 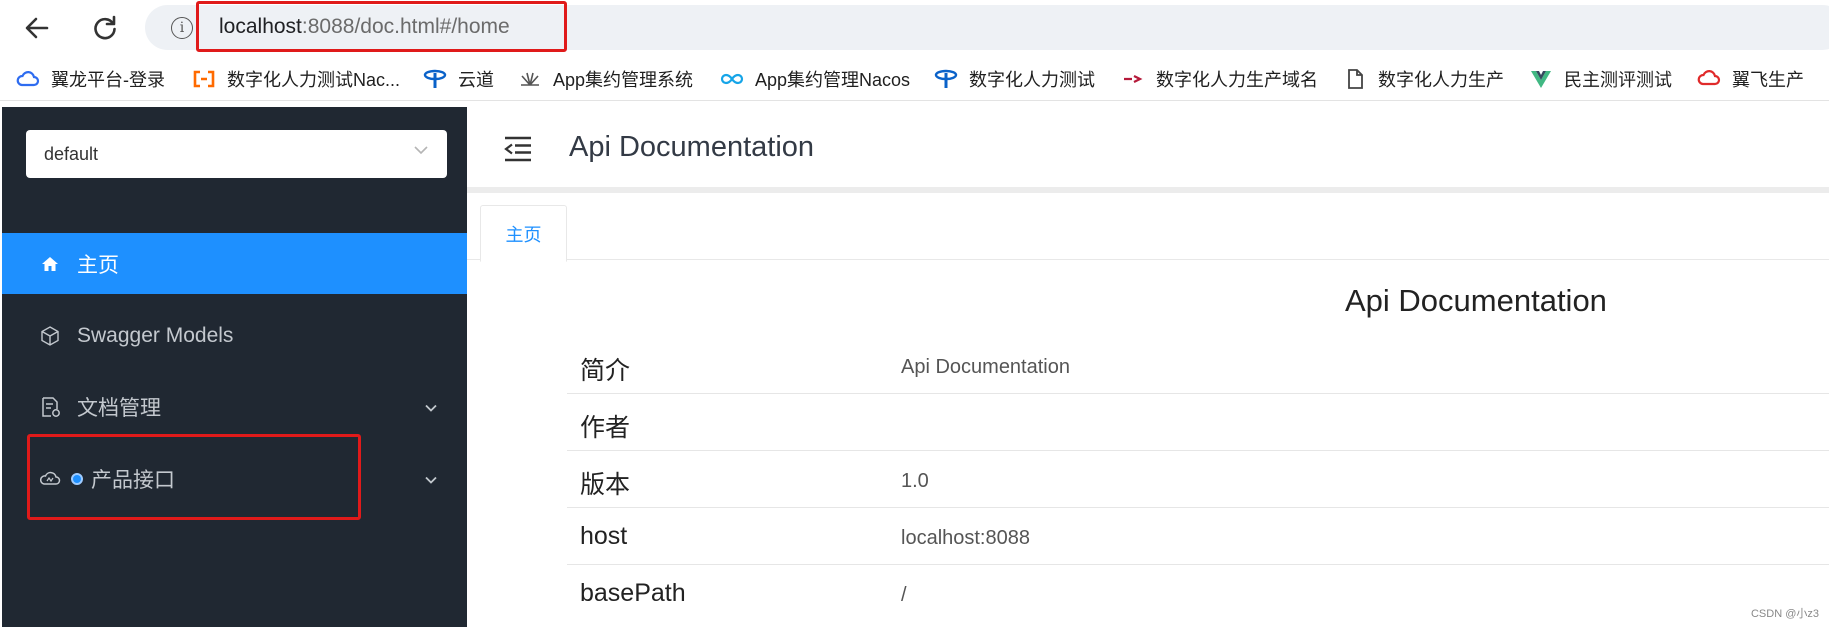 I want to click on brand-icon, so click(x=1133, y=79).